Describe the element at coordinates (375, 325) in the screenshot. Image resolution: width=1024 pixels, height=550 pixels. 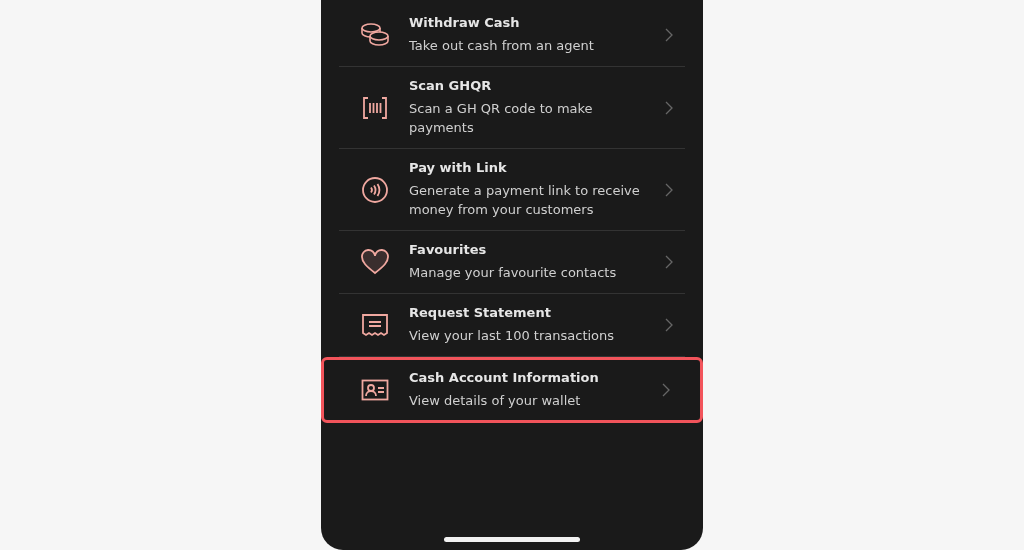
I see `receipt-icon` at that location.